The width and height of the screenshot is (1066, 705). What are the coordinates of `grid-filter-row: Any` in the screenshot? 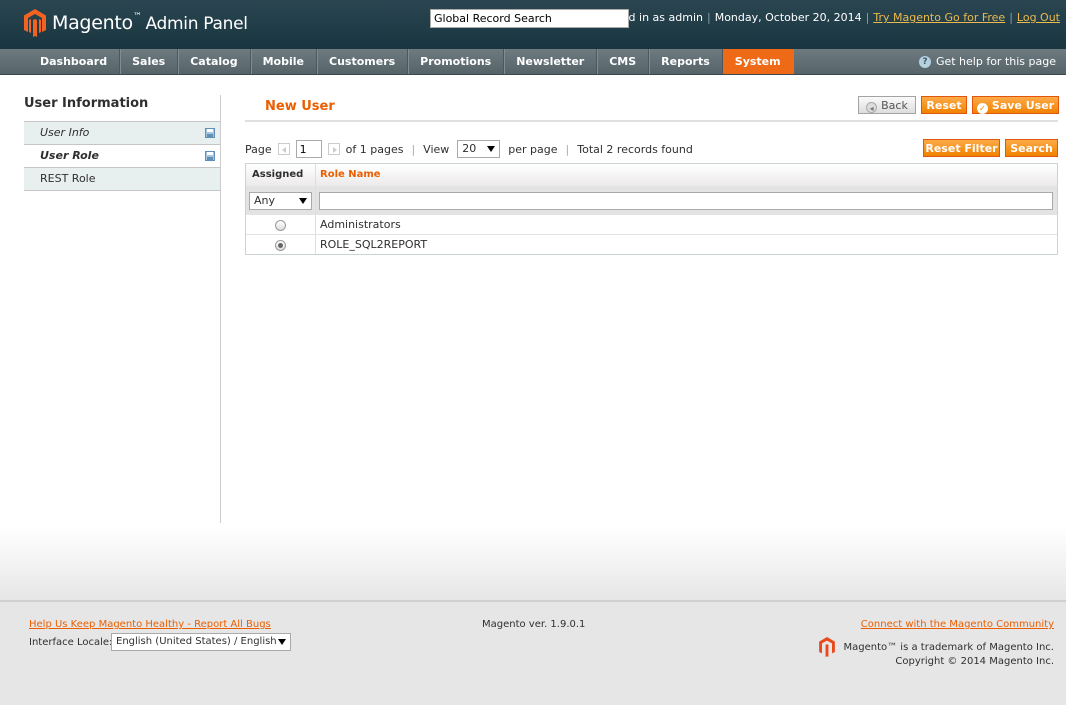 It's located at (651, 201).